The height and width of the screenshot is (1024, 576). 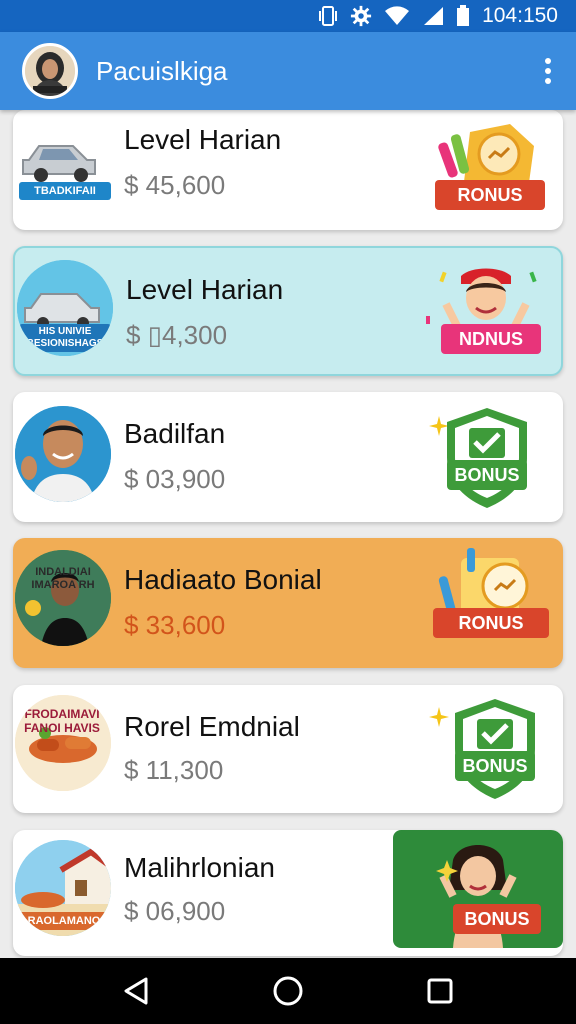 I want to click on bonus-badge: NDNUS, so click(x=486, y=311).